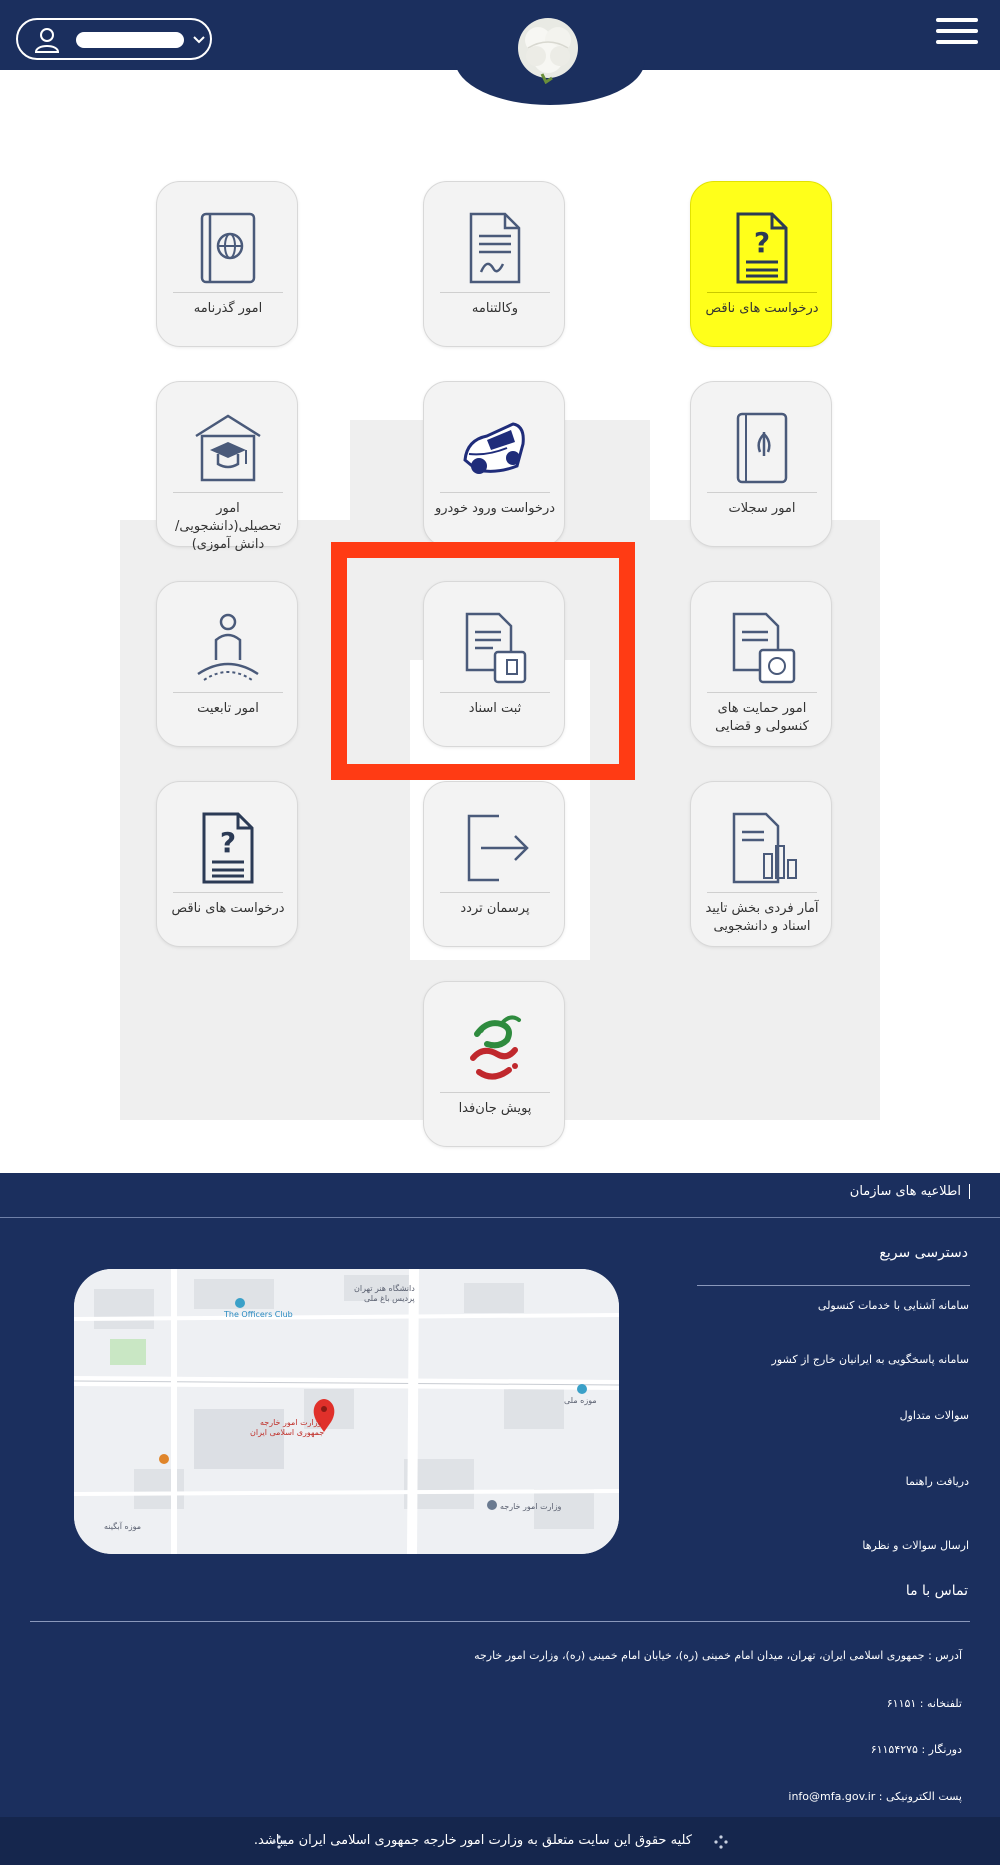 The height and width of the screenshot is (1865, 1000). I want to click on white-flower-logo, so click(548, 51).